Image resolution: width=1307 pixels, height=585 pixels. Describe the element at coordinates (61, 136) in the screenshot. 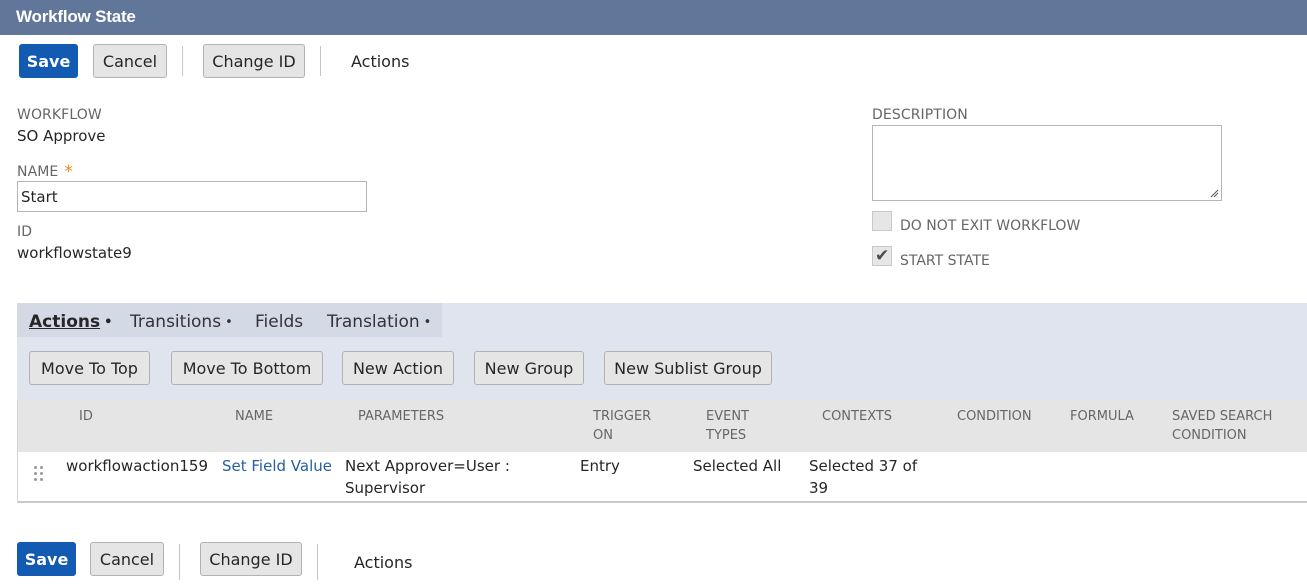

I see `workflow-value: SO Approve` at that location.